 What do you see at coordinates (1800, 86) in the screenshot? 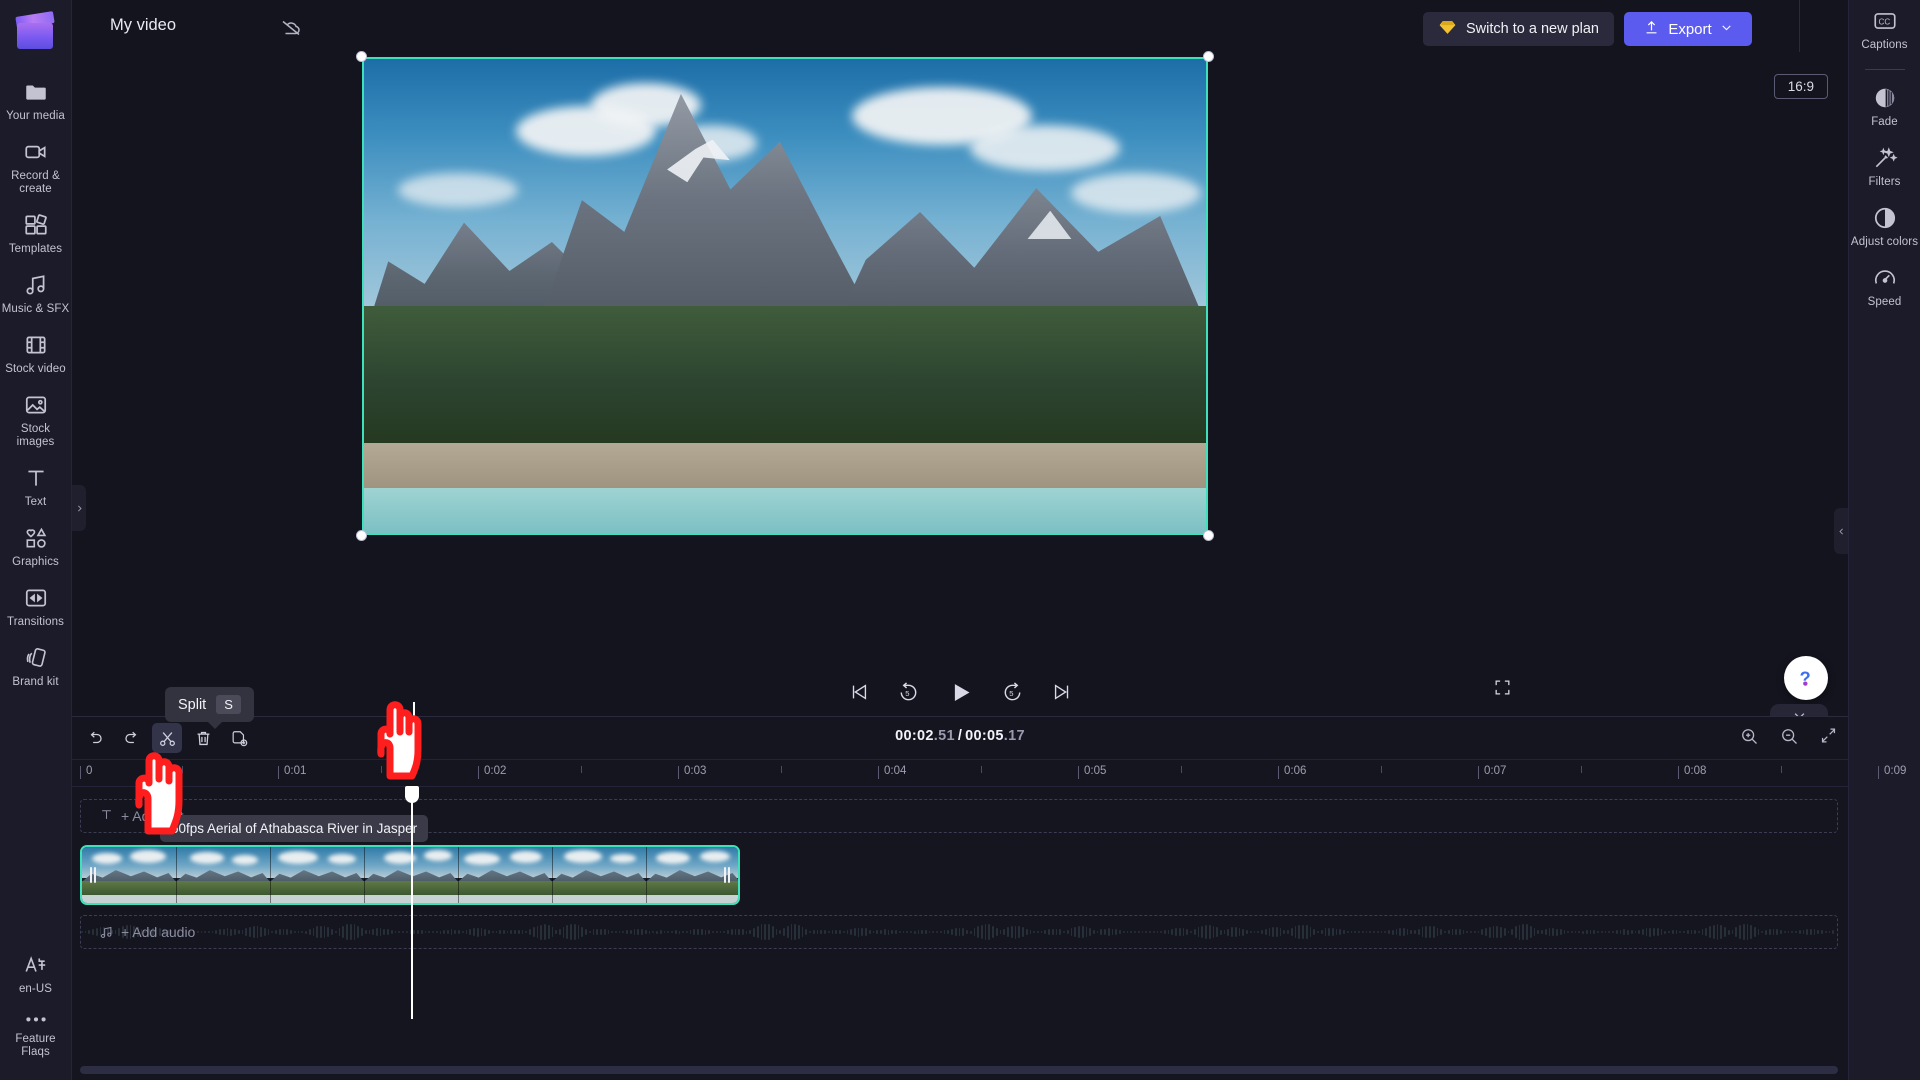
I see `aspect-ratio-button: 16:9` at bounding box center [1800, 86].